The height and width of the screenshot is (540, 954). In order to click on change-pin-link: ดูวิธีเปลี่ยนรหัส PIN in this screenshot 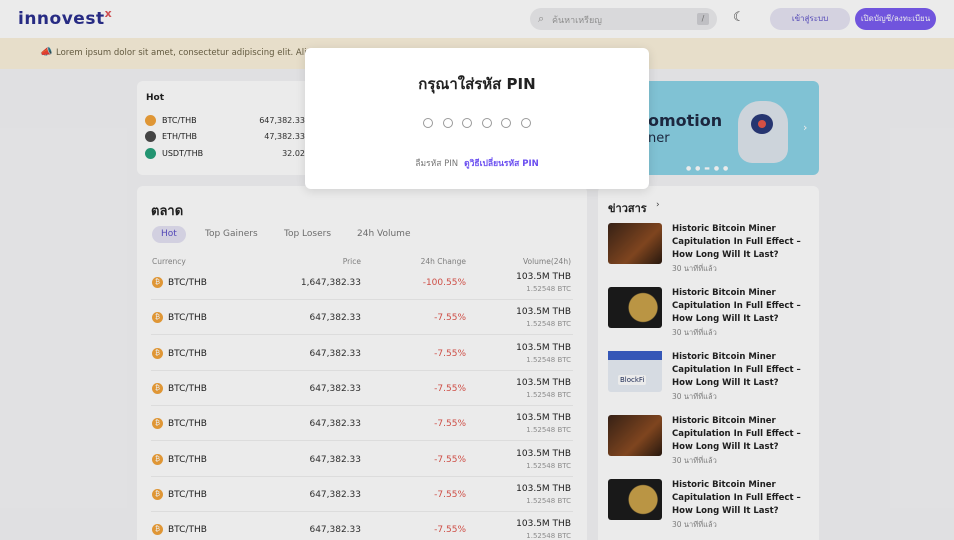, I will do `click(501, 164)`.